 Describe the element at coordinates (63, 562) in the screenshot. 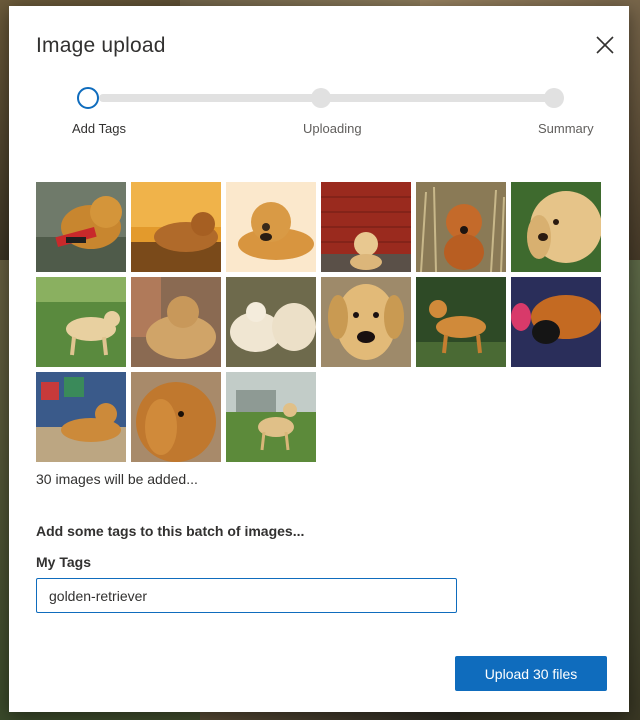

I see `my-tags-label: My Tags` at that location.